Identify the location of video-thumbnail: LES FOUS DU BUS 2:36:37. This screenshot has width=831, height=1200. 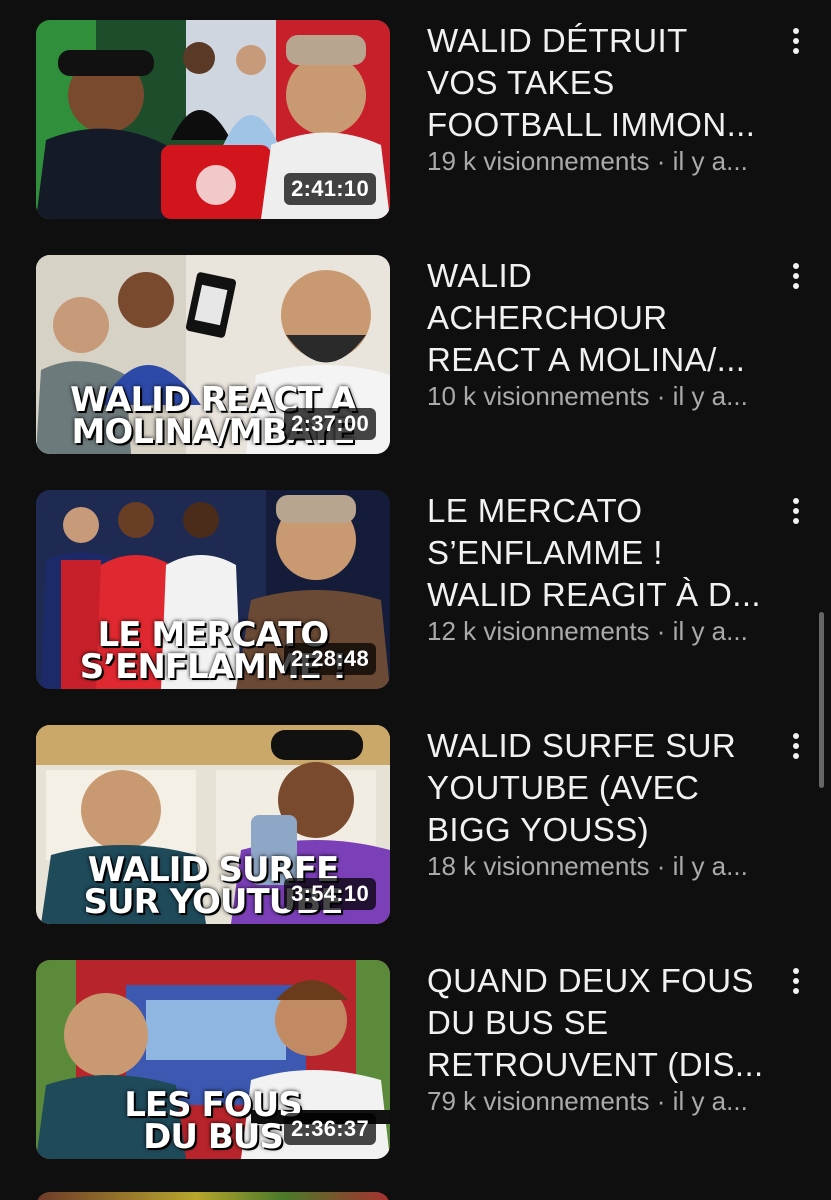
(213, 1059).